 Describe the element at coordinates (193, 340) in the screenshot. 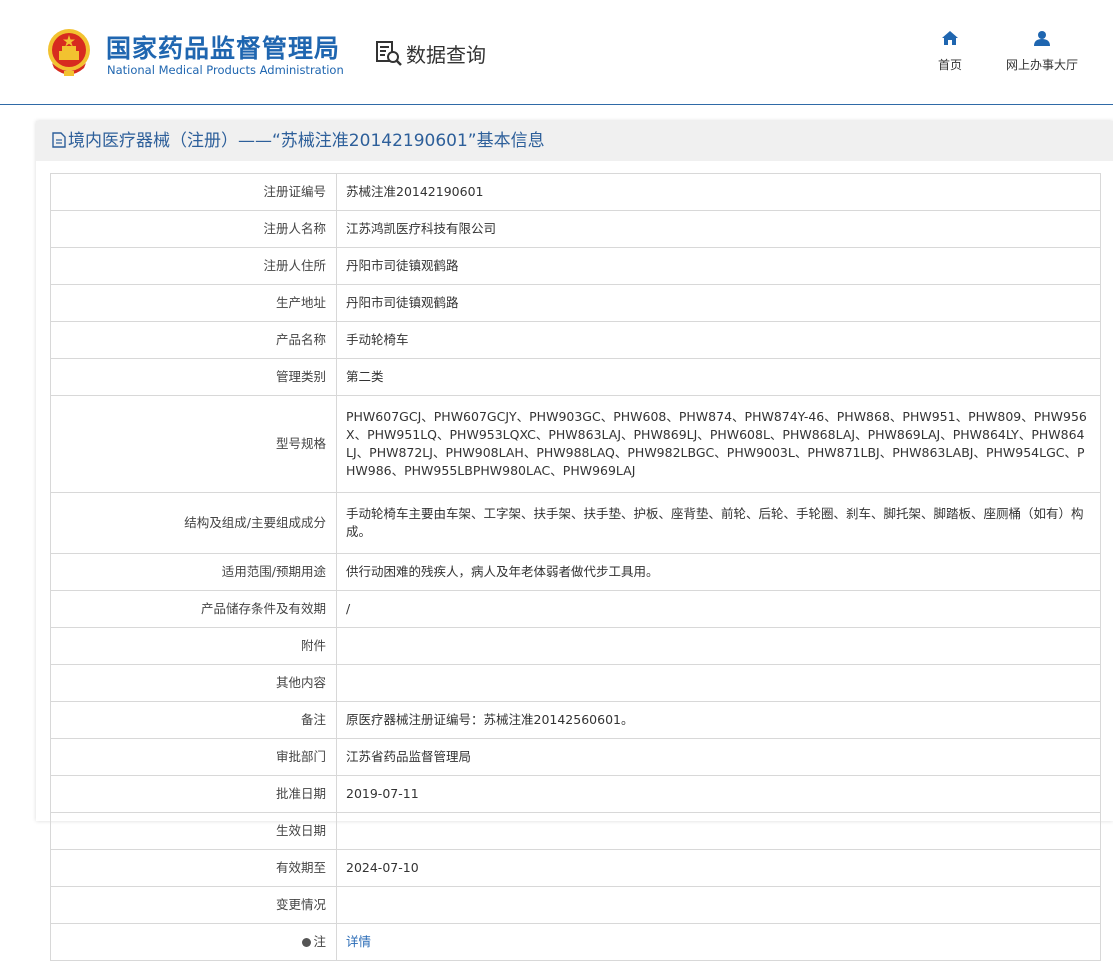

I see `row-label: 产品名称` at that location.